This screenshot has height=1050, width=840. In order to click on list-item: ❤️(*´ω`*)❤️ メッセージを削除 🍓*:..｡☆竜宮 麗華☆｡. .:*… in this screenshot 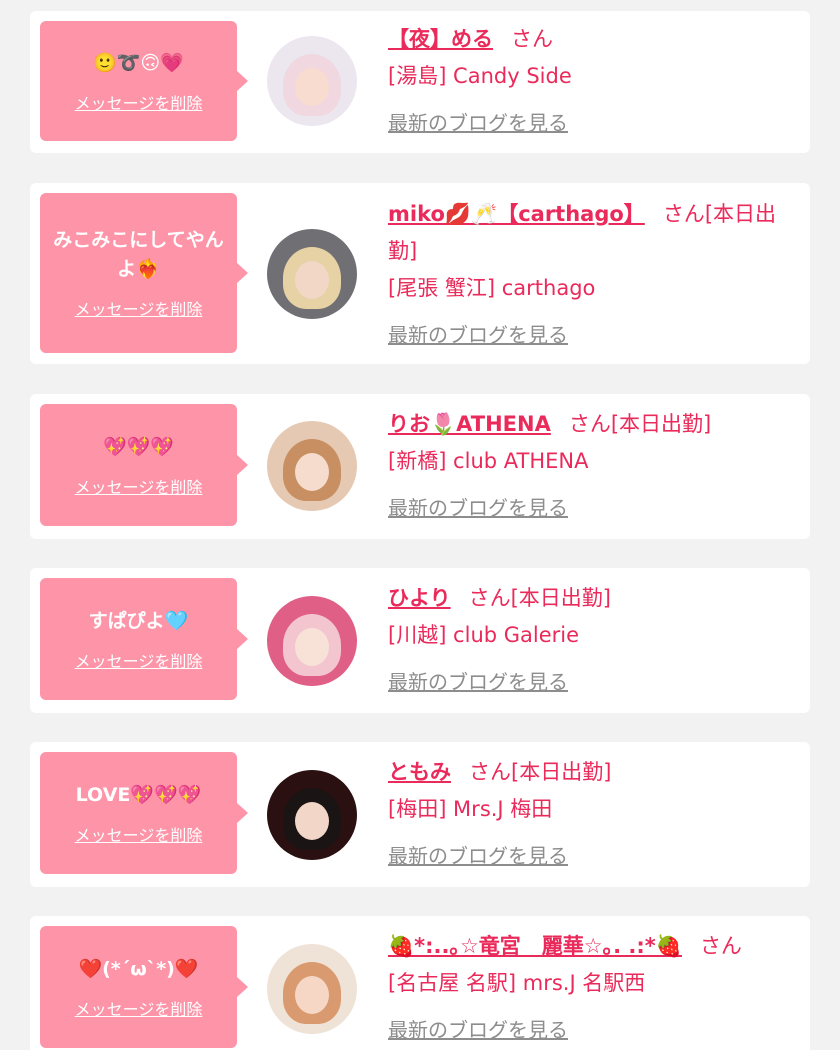, I will do `click(420, 983)`.